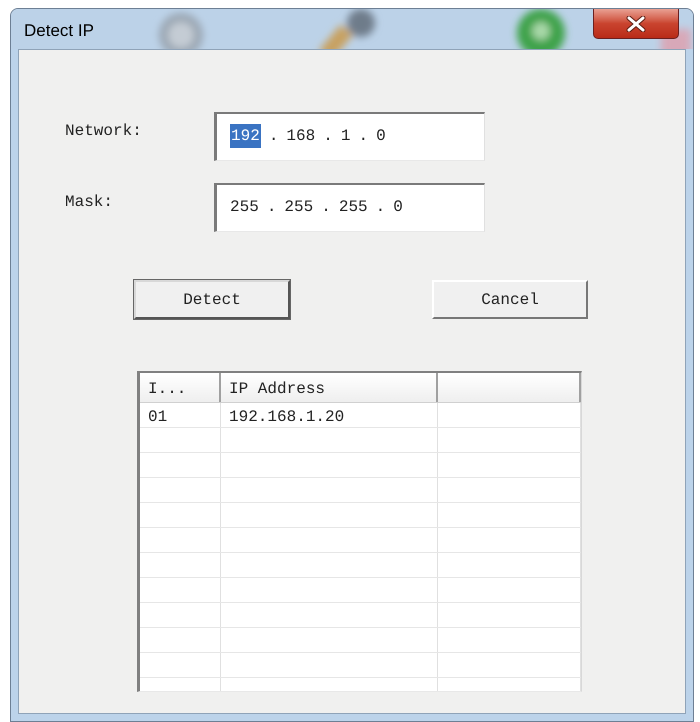  I want to click on ip-address-field: 192 . 168 . 1 . 0, so click(349, 136).